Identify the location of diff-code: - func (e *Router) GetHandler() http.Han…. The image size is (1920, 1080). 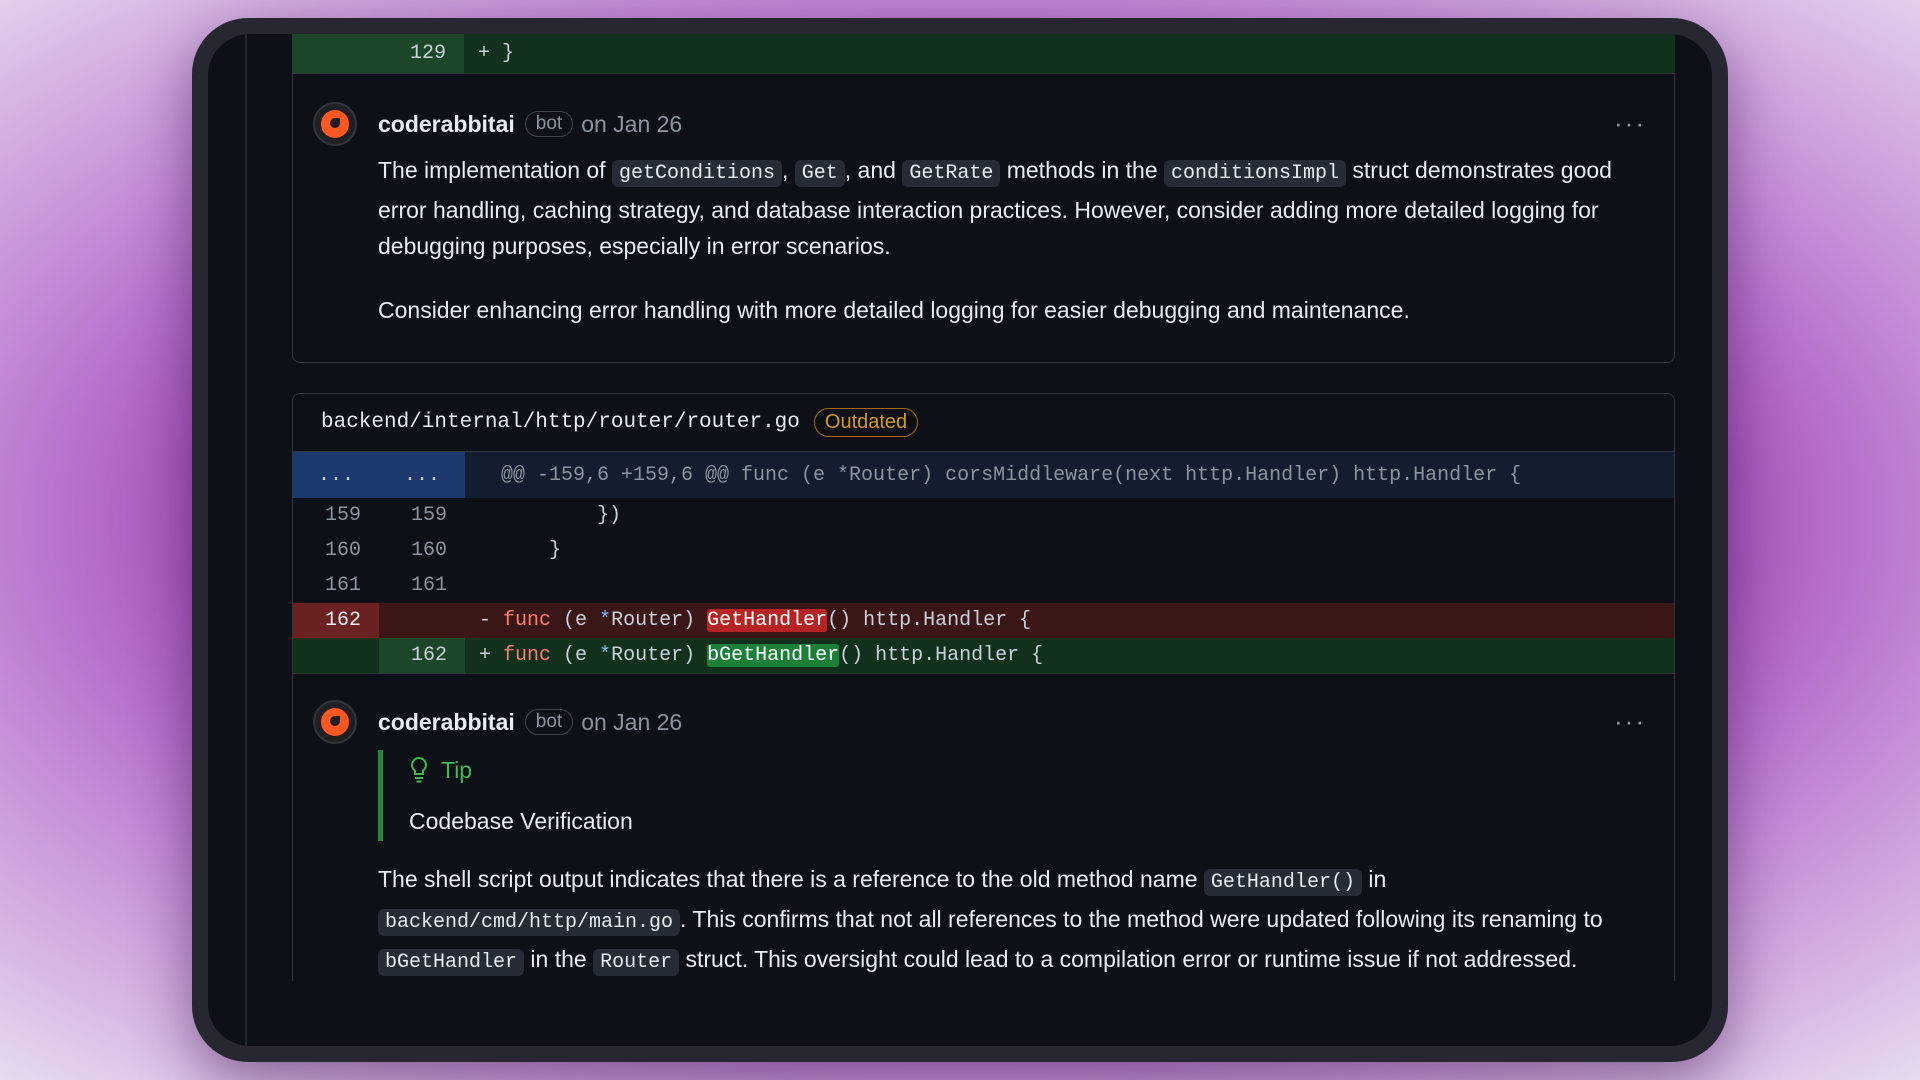
(755, 620).